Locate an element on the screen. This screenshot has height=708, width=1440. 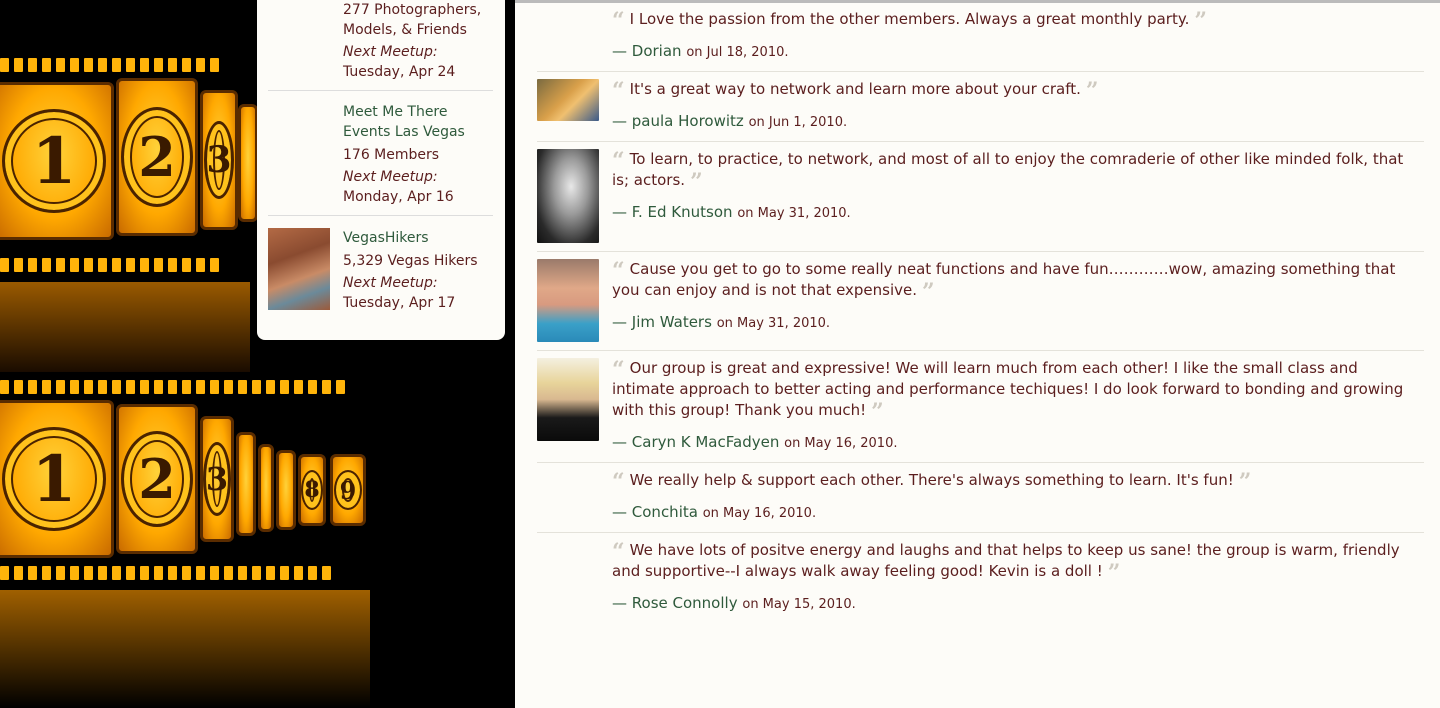
film-frame-2: 2 is located at coordinates (157, 157).